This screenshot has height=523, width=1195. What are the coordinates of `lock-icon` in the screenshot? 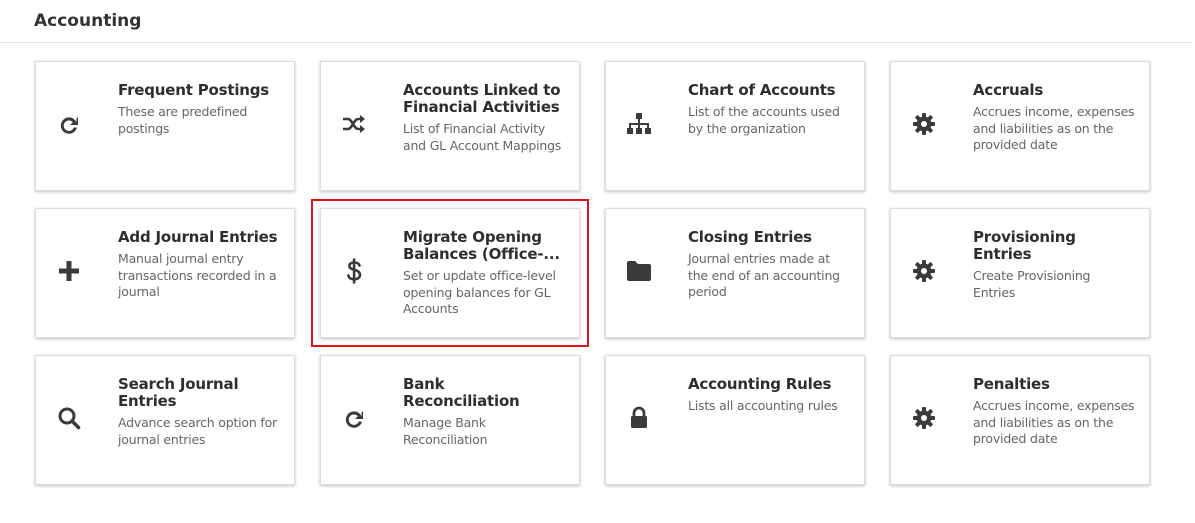 It's located at (639, 418).